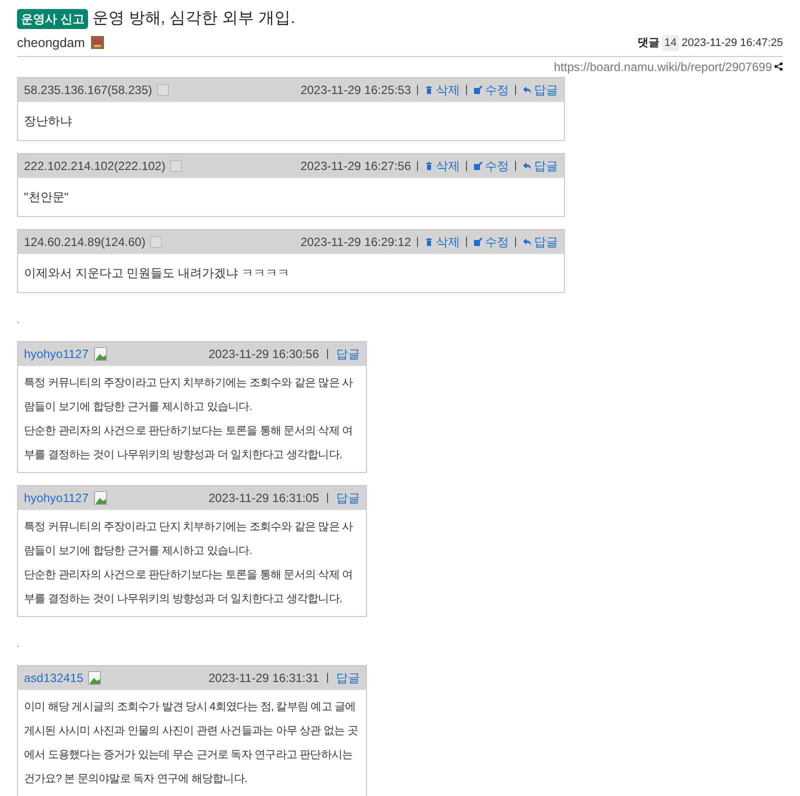 This screenshot has width=800, height=796. What do you see at coordinates (47, 196) in the screenshot?
I see `comment-text: "천안문"` at bounding box center [47, 196].